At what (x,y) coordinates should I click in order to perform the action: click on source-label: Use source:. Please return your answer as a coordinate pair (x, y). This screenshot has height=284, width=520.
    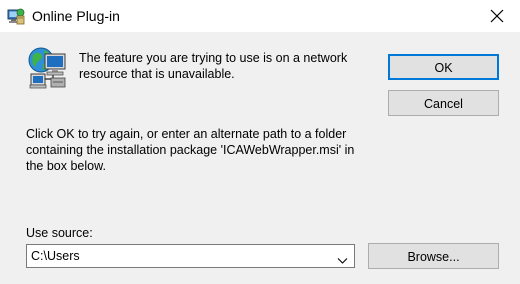
    Looking at the image, I should click on (59, 233).